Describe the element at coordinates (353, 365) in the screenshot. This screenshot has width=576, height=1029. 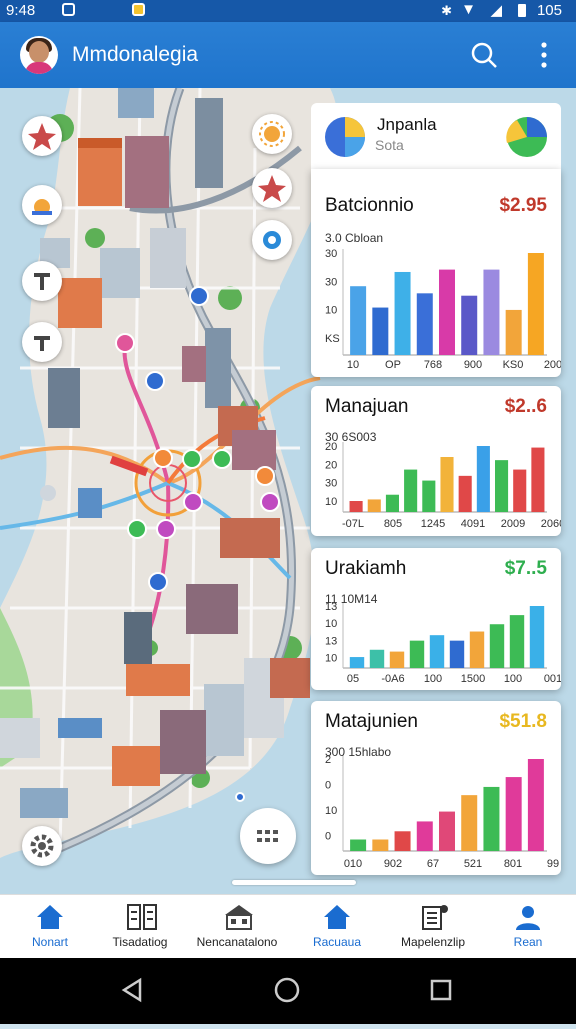
I see `x-tick-label: 10` at that location.